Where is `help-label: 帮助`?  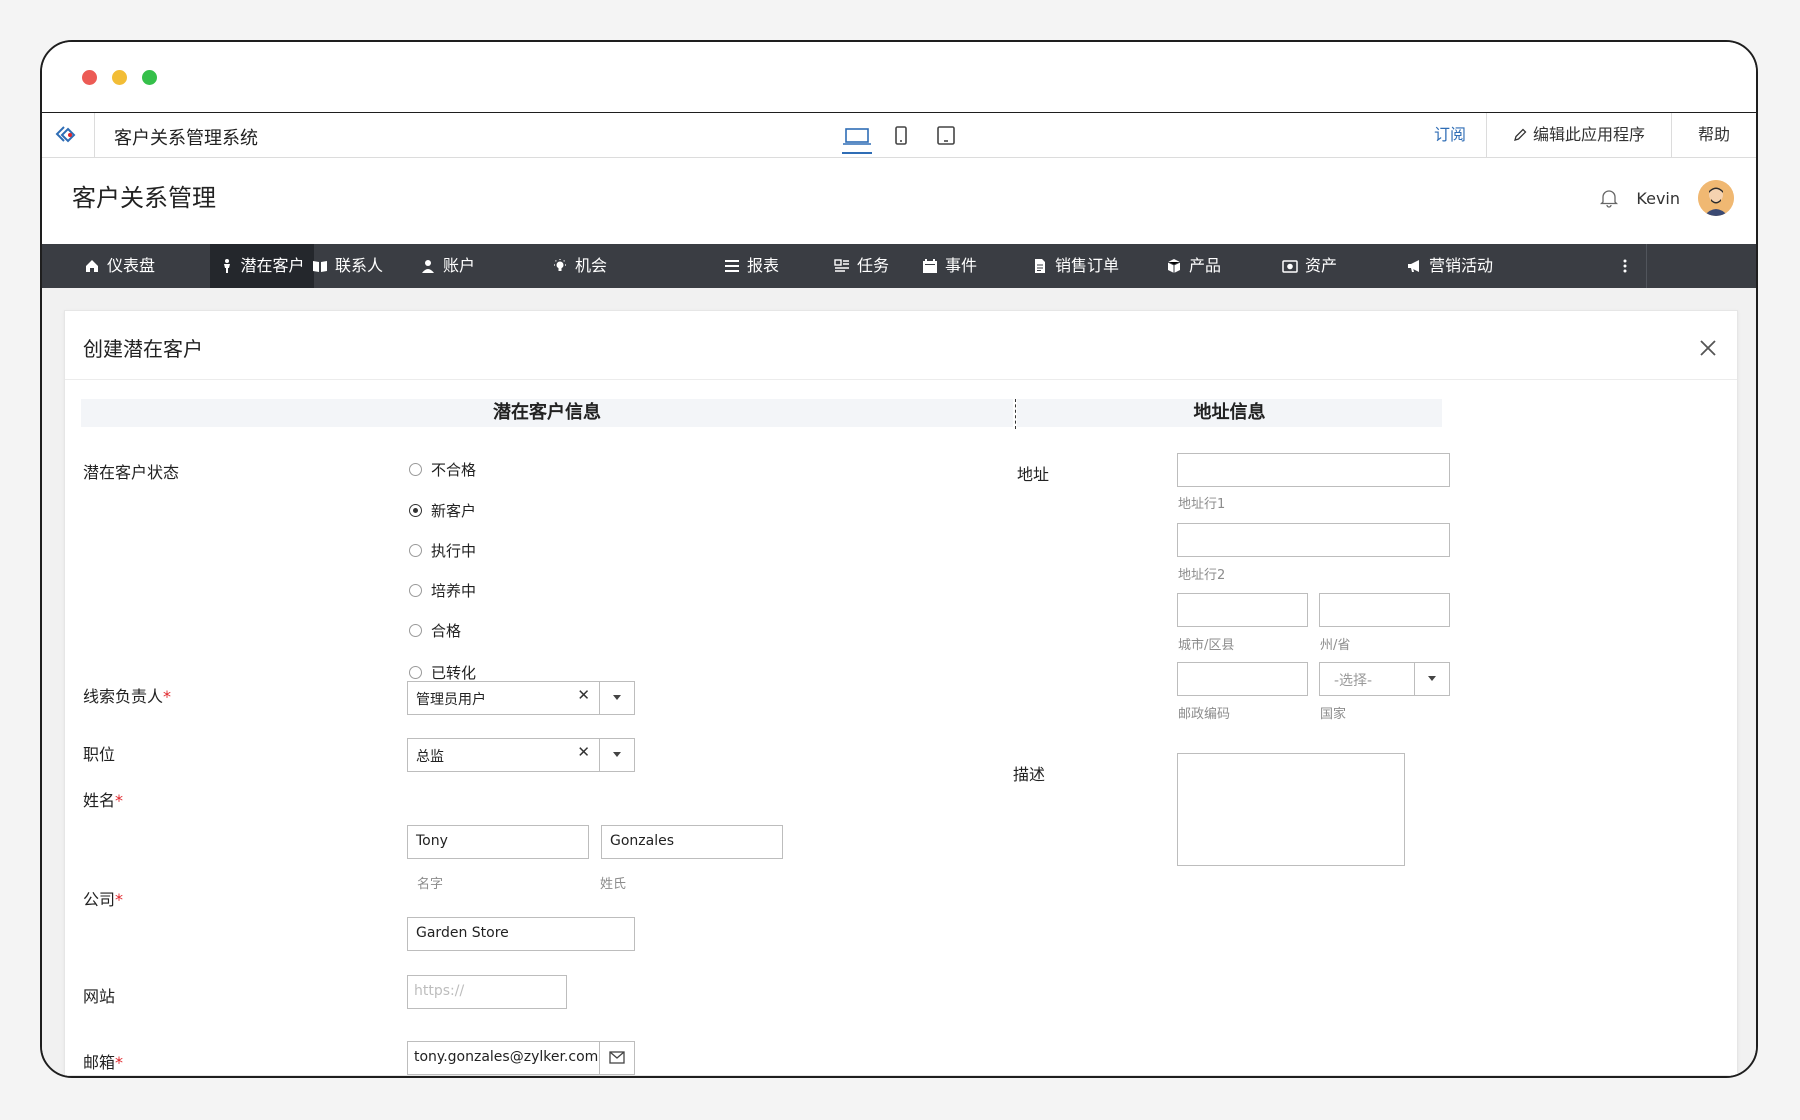
help-label: 帮助 is located at coordinates (1713, 134).